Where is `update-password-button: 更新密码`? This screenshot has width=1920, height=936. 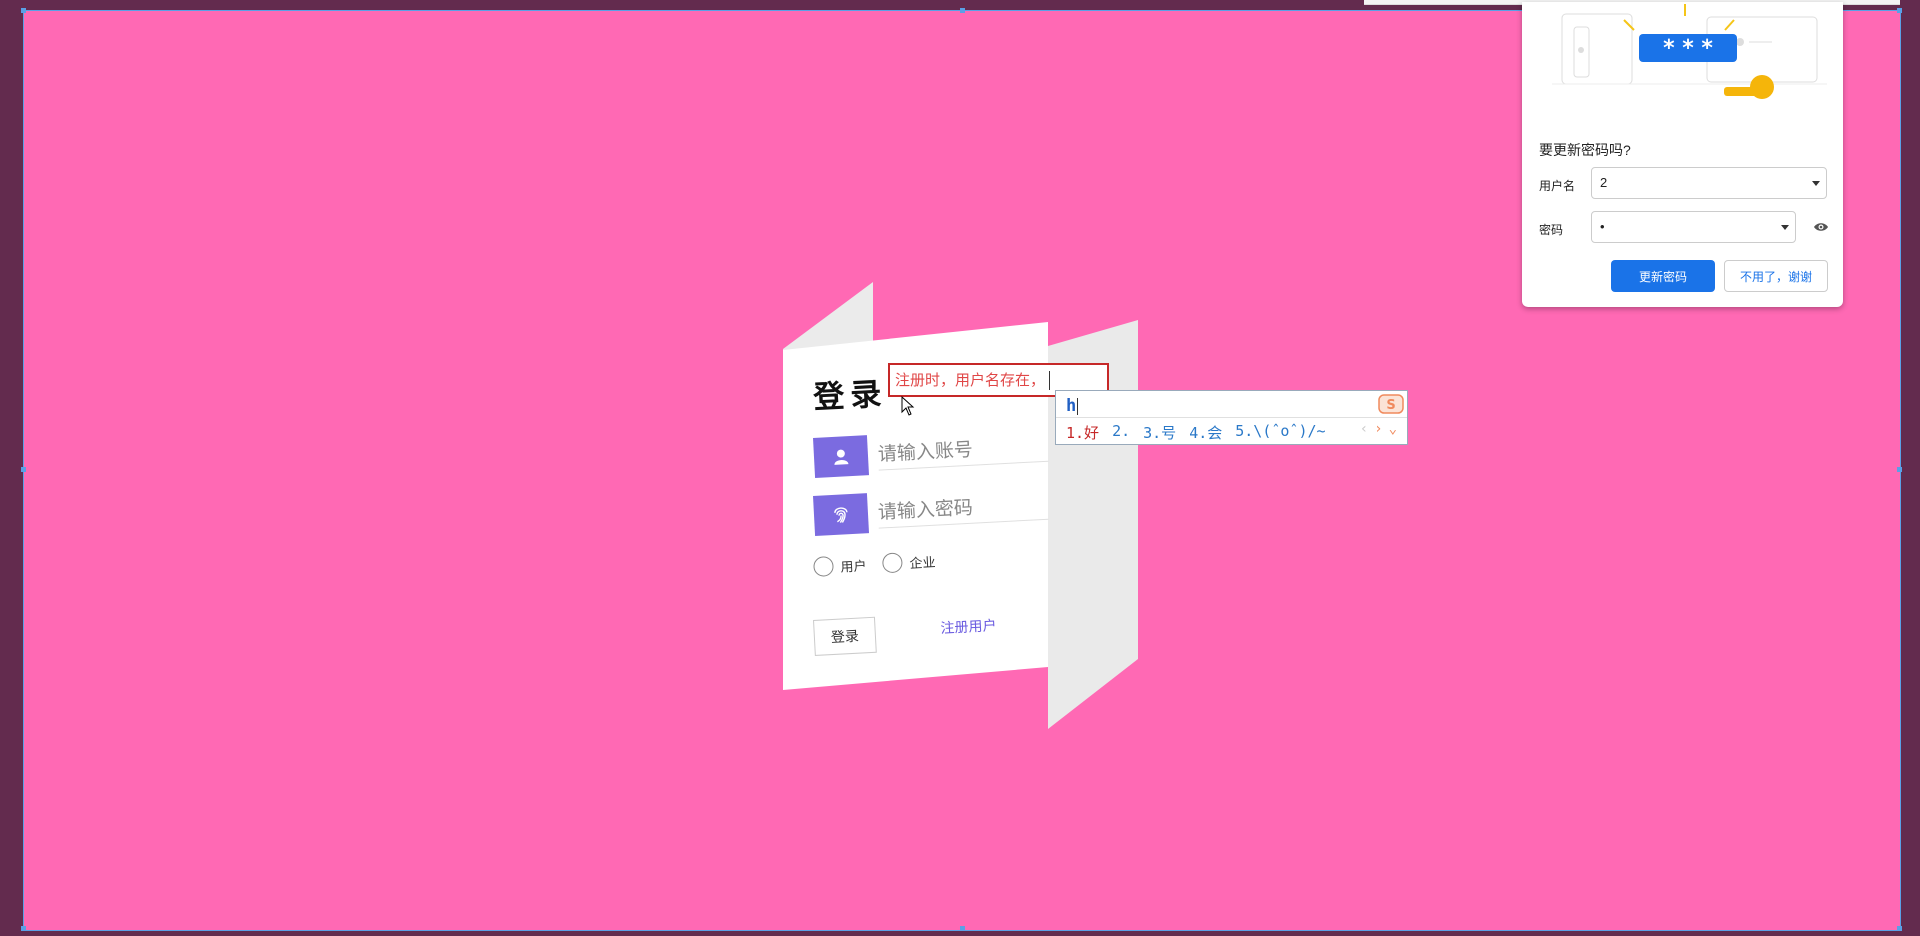
update-password-button: 更新密码 is located at coordinates (1663, 276).